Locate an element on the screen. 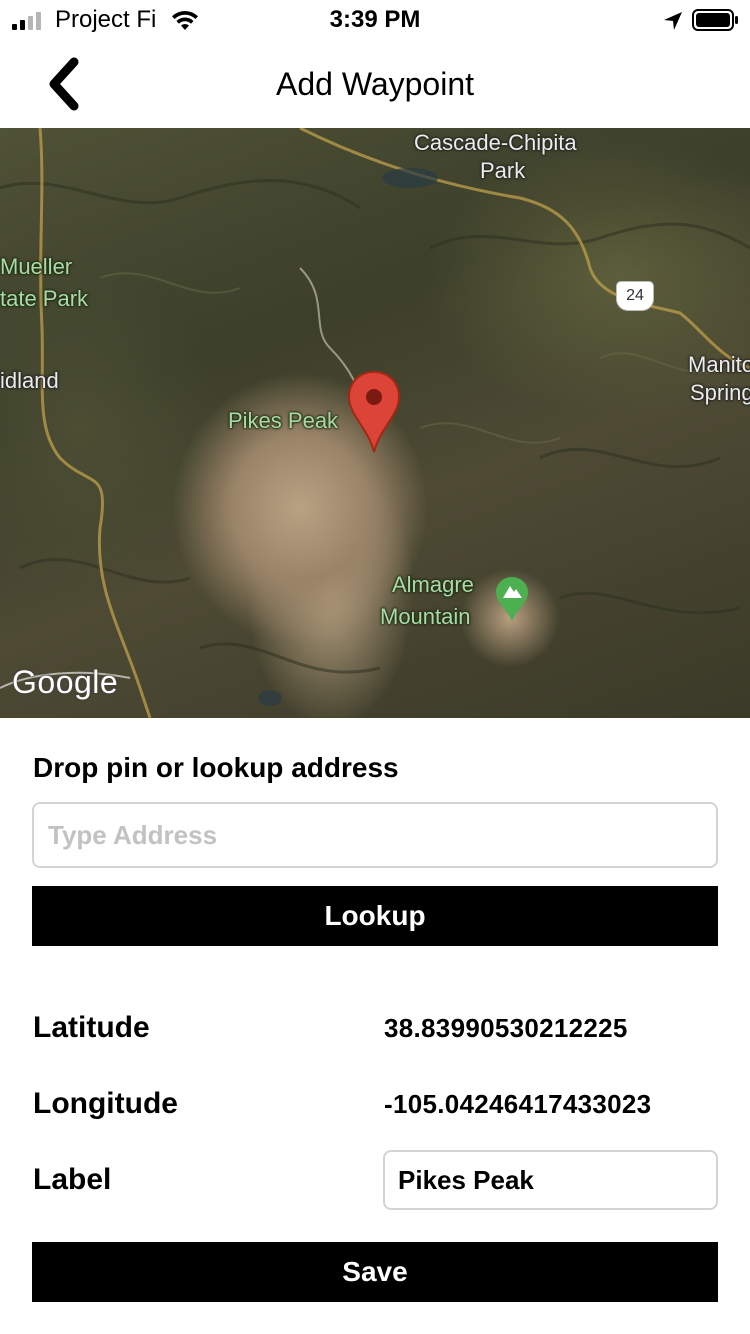 The image size is (750, 1334). battery-icon is located at coordinates (715, 20).